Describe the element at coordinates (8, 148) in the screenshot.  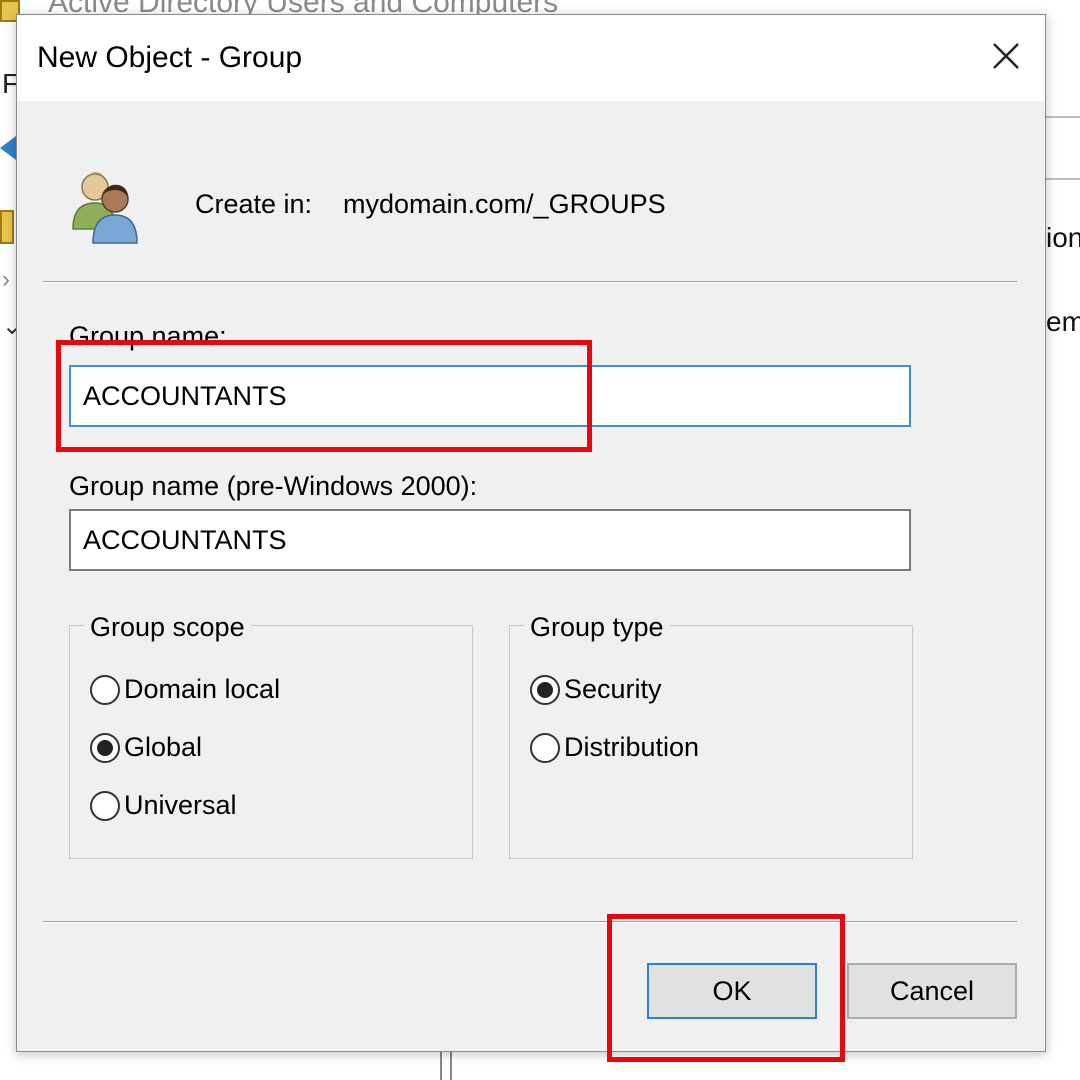
I see `back-arrow-icon` at that location.